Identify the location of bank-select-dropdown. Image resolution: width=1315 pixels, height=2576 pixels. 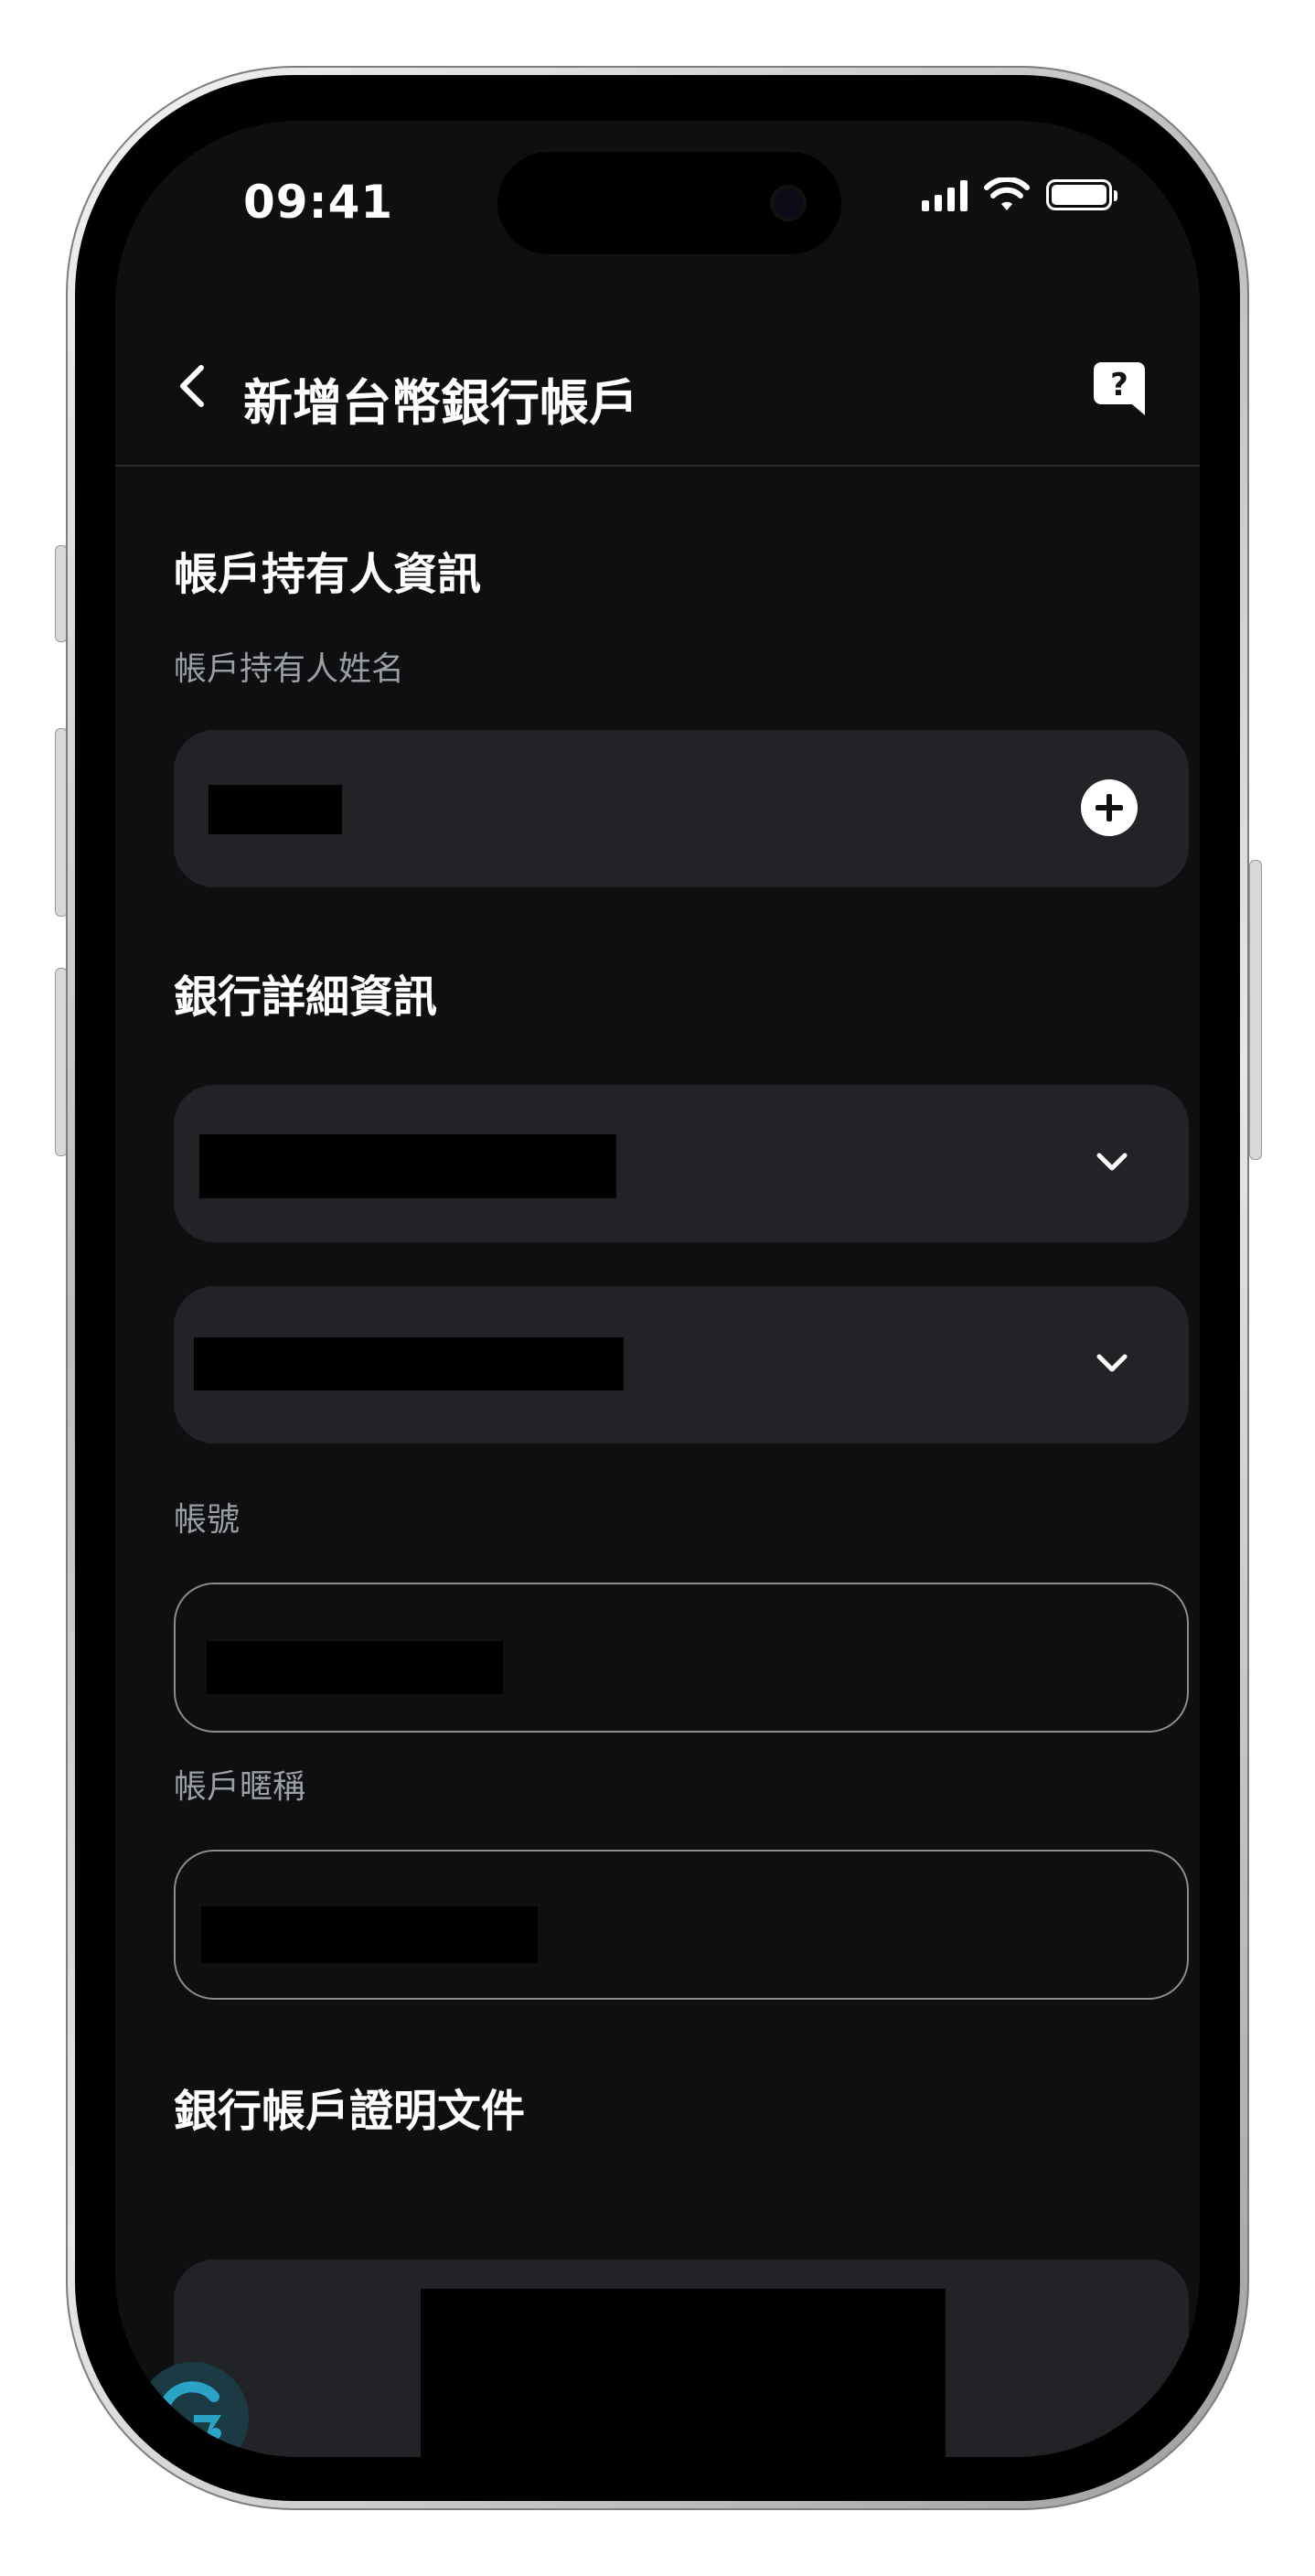
(681, 1163).